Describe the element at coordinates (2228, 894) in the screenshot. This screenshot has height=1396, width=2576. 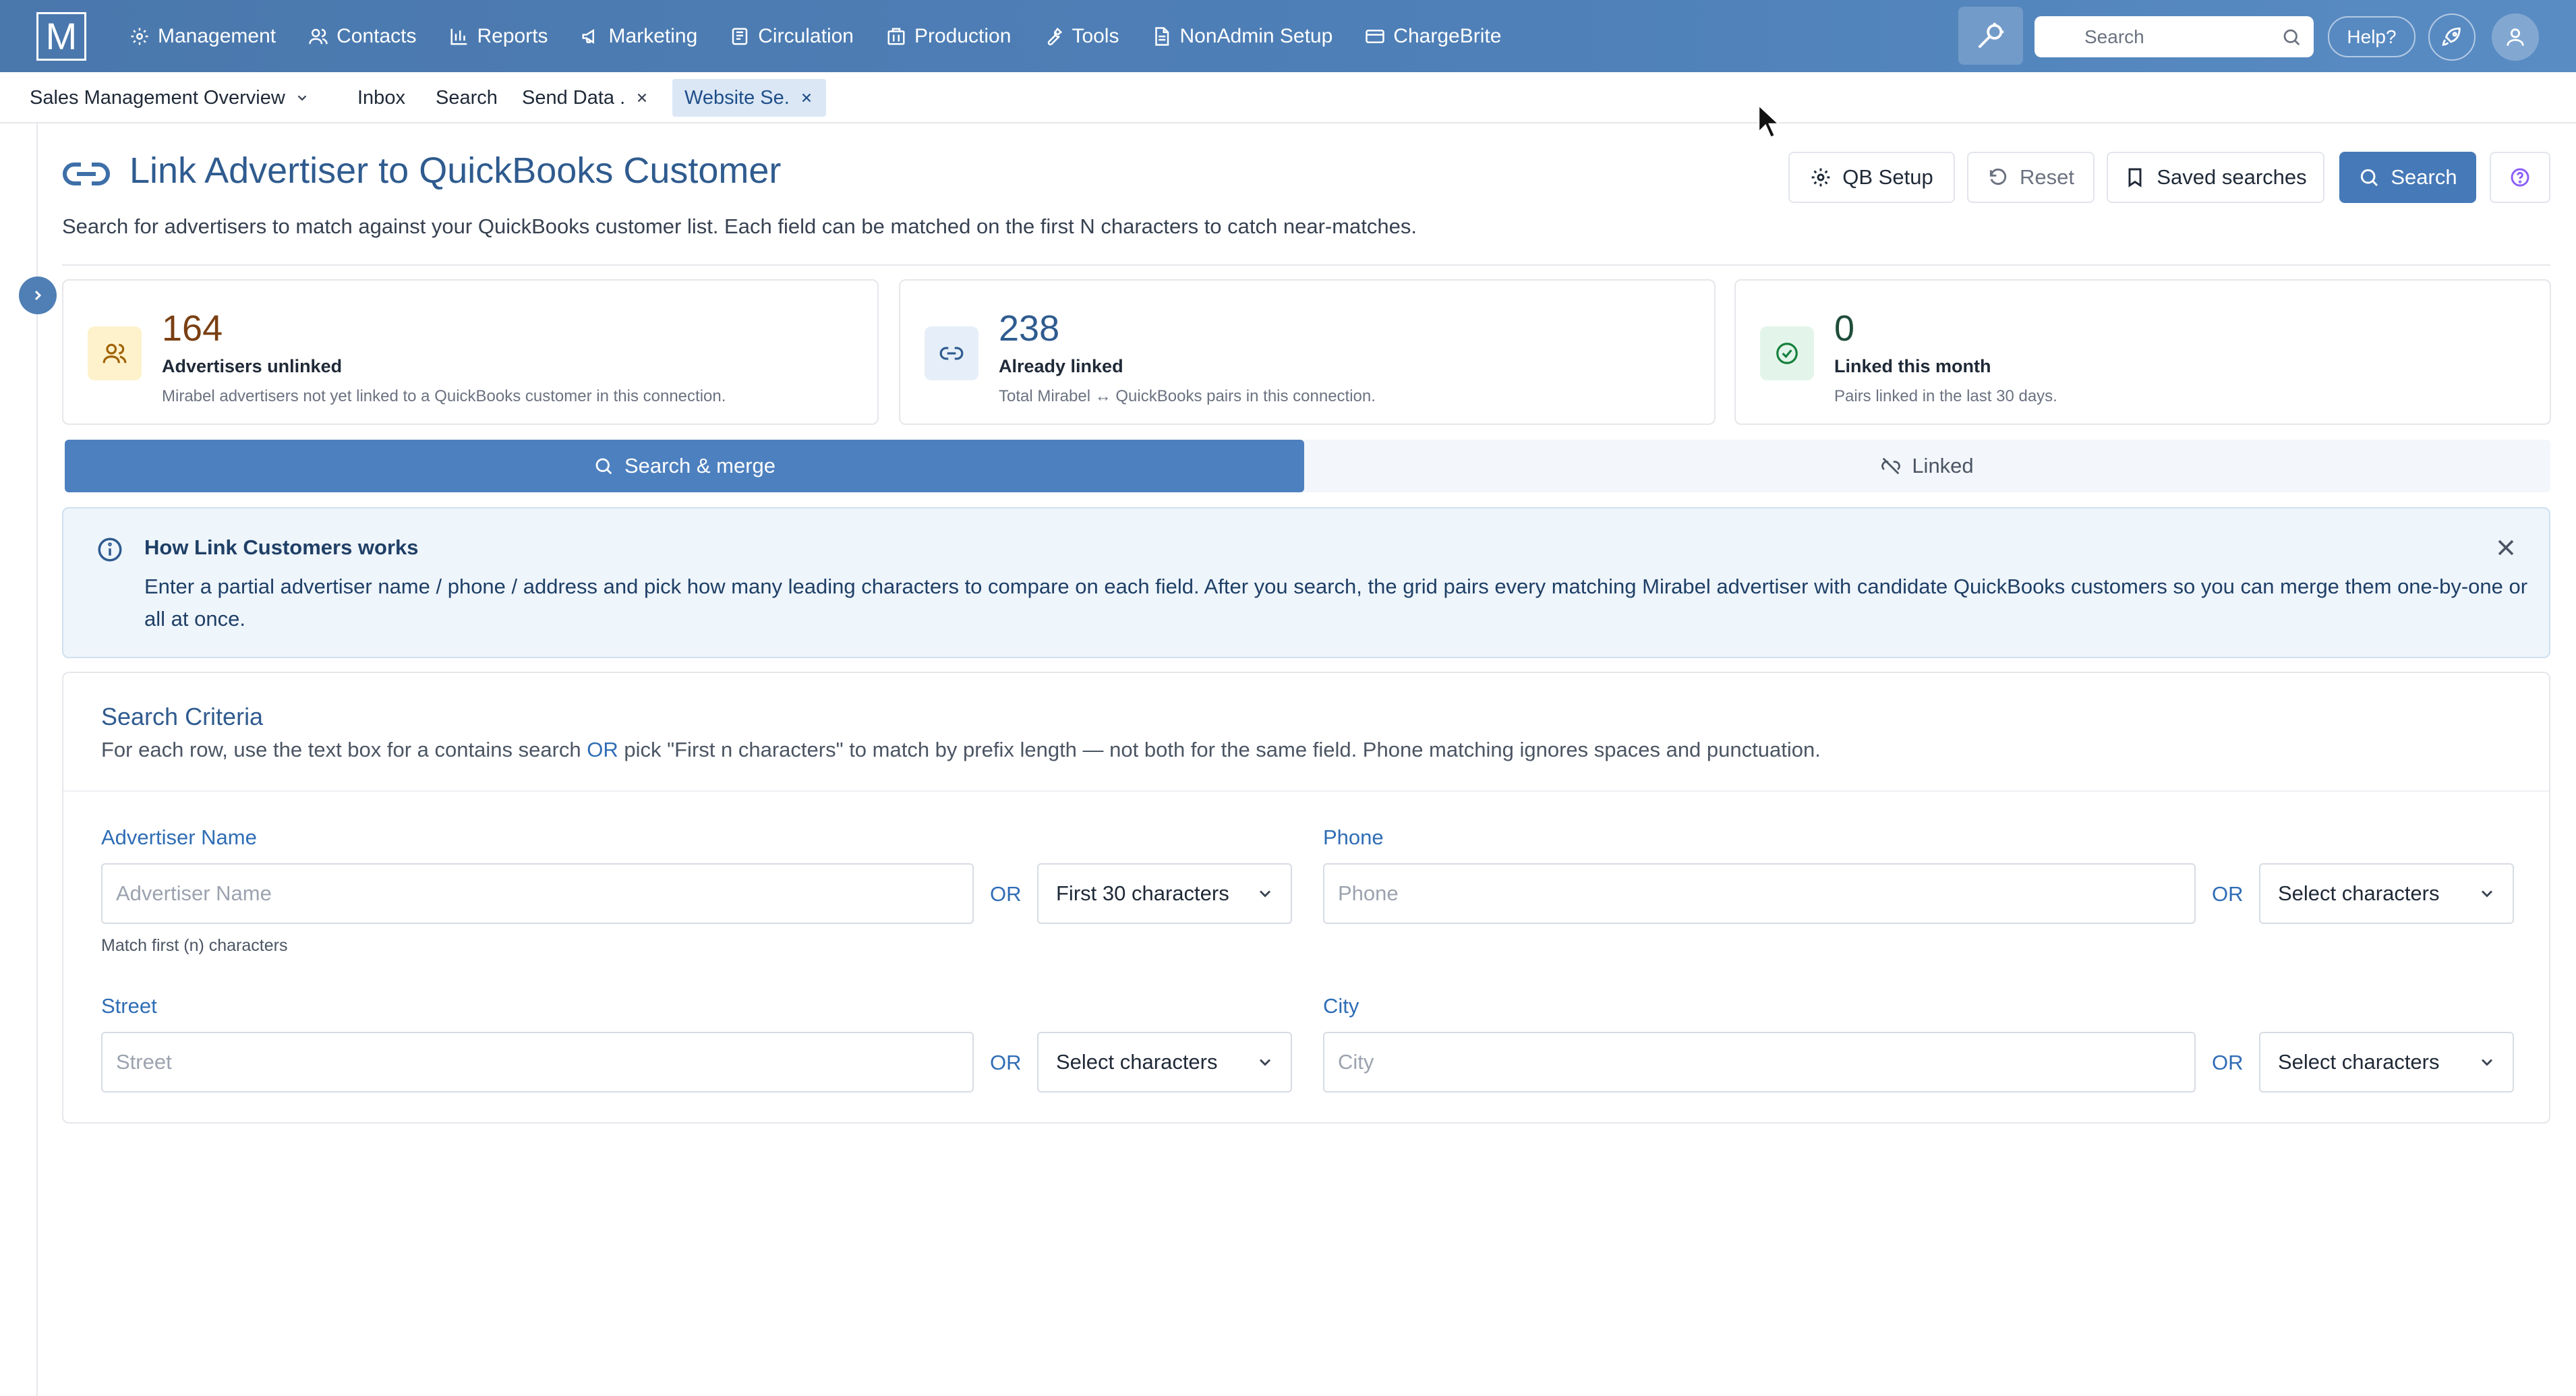
I see `or-label: OR` at that location.